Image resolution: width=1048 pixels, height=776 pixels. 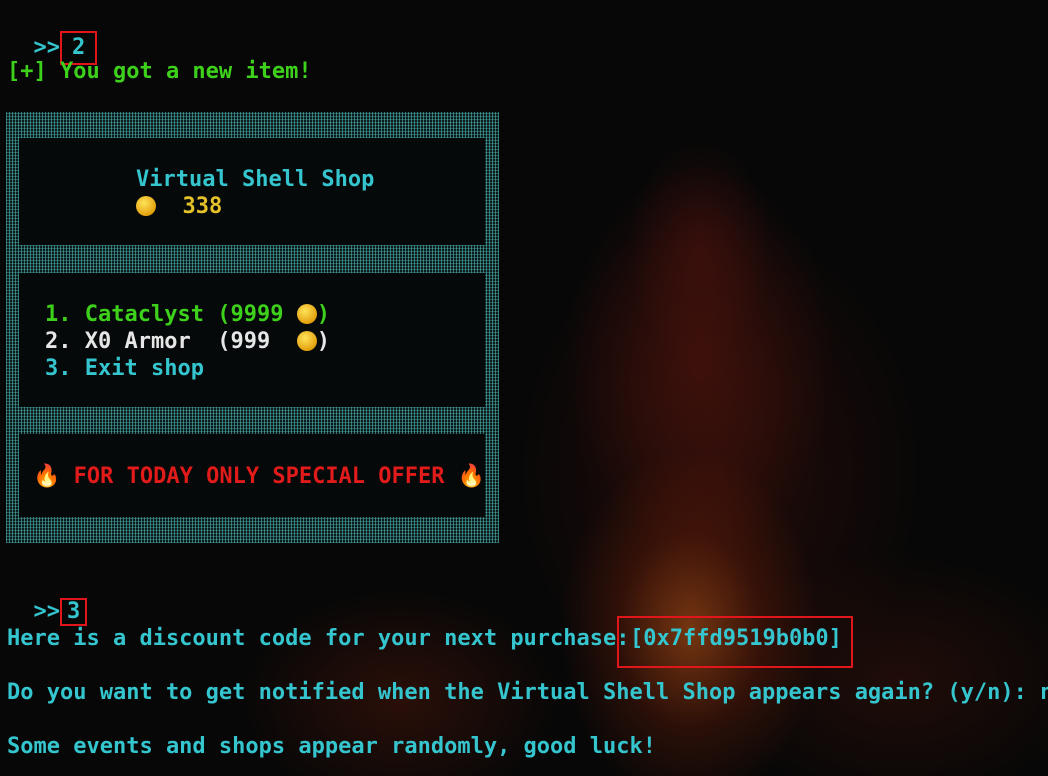 I want to click on menu-item-number: 1., so click(x=58, y=314).